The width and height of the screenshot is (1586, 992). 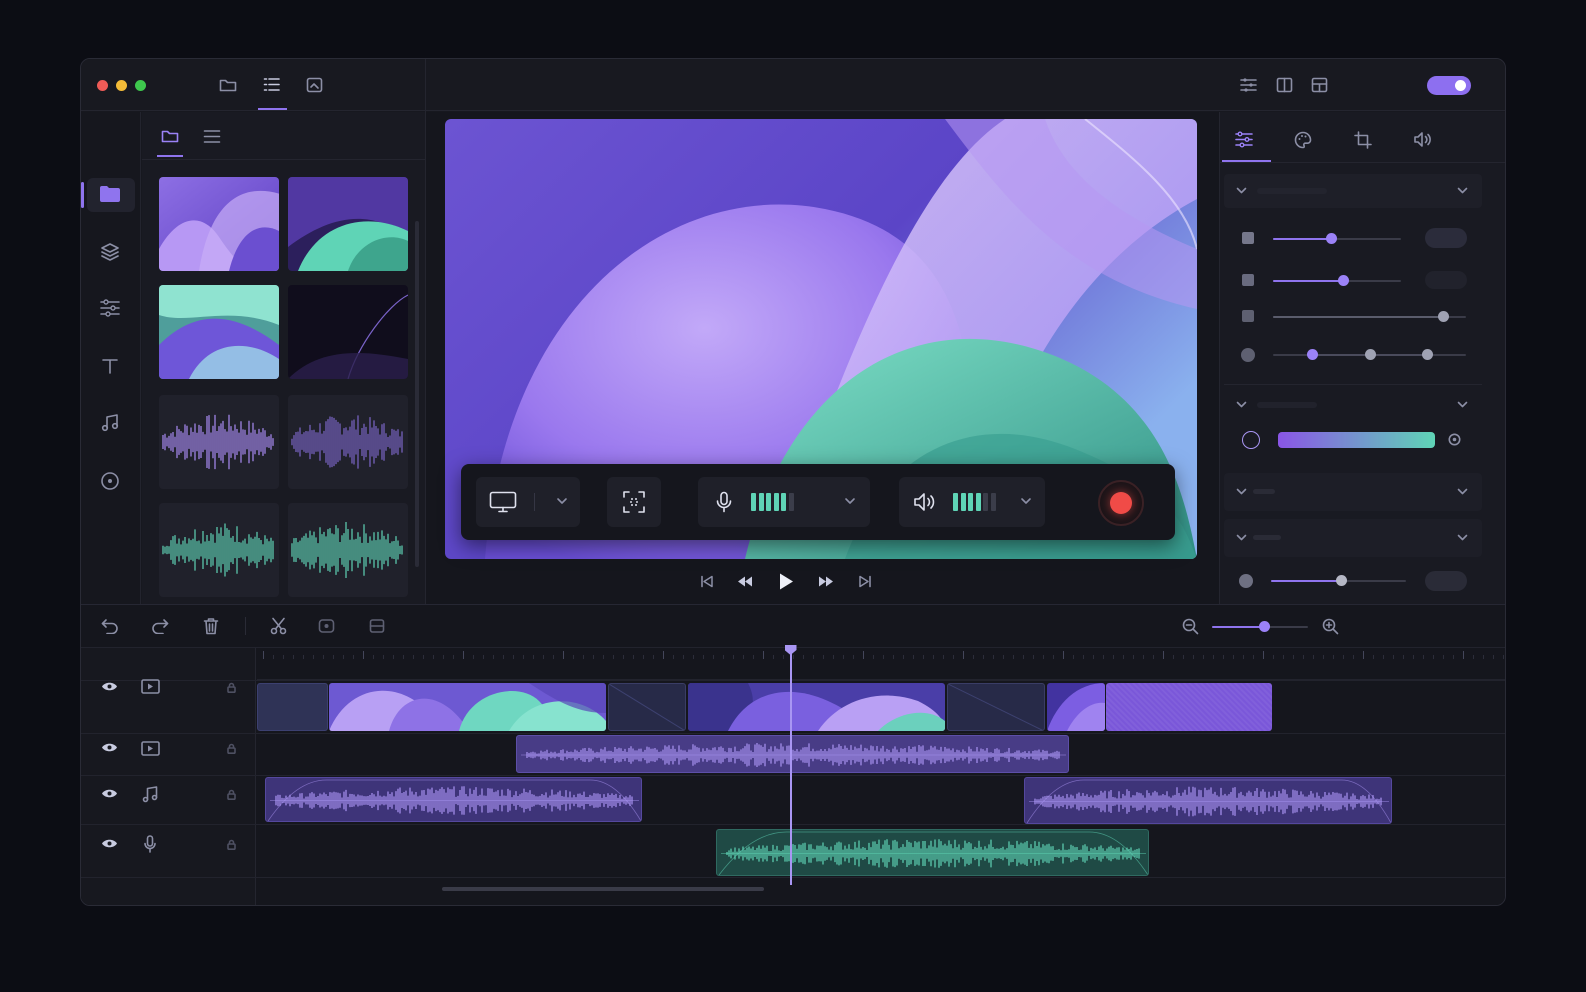 What do you see at coordinates (1446, 238) in the screenshot?
I see `opacity-toggle` at bounding box center [1446, 238].